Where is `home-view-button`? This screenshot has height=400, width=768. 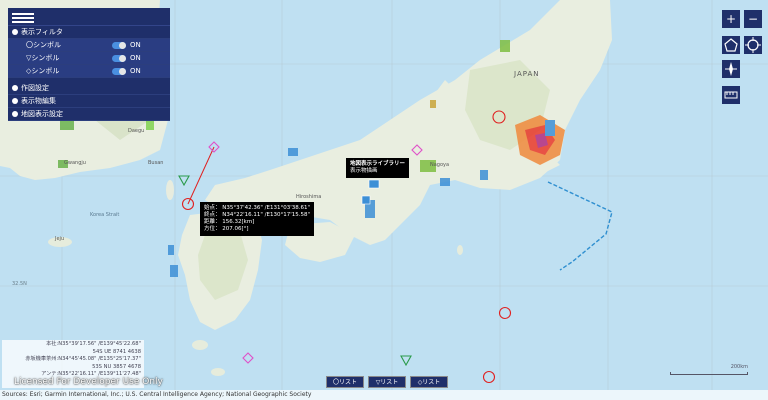 home-view-button is located at coordinates (731, 45).